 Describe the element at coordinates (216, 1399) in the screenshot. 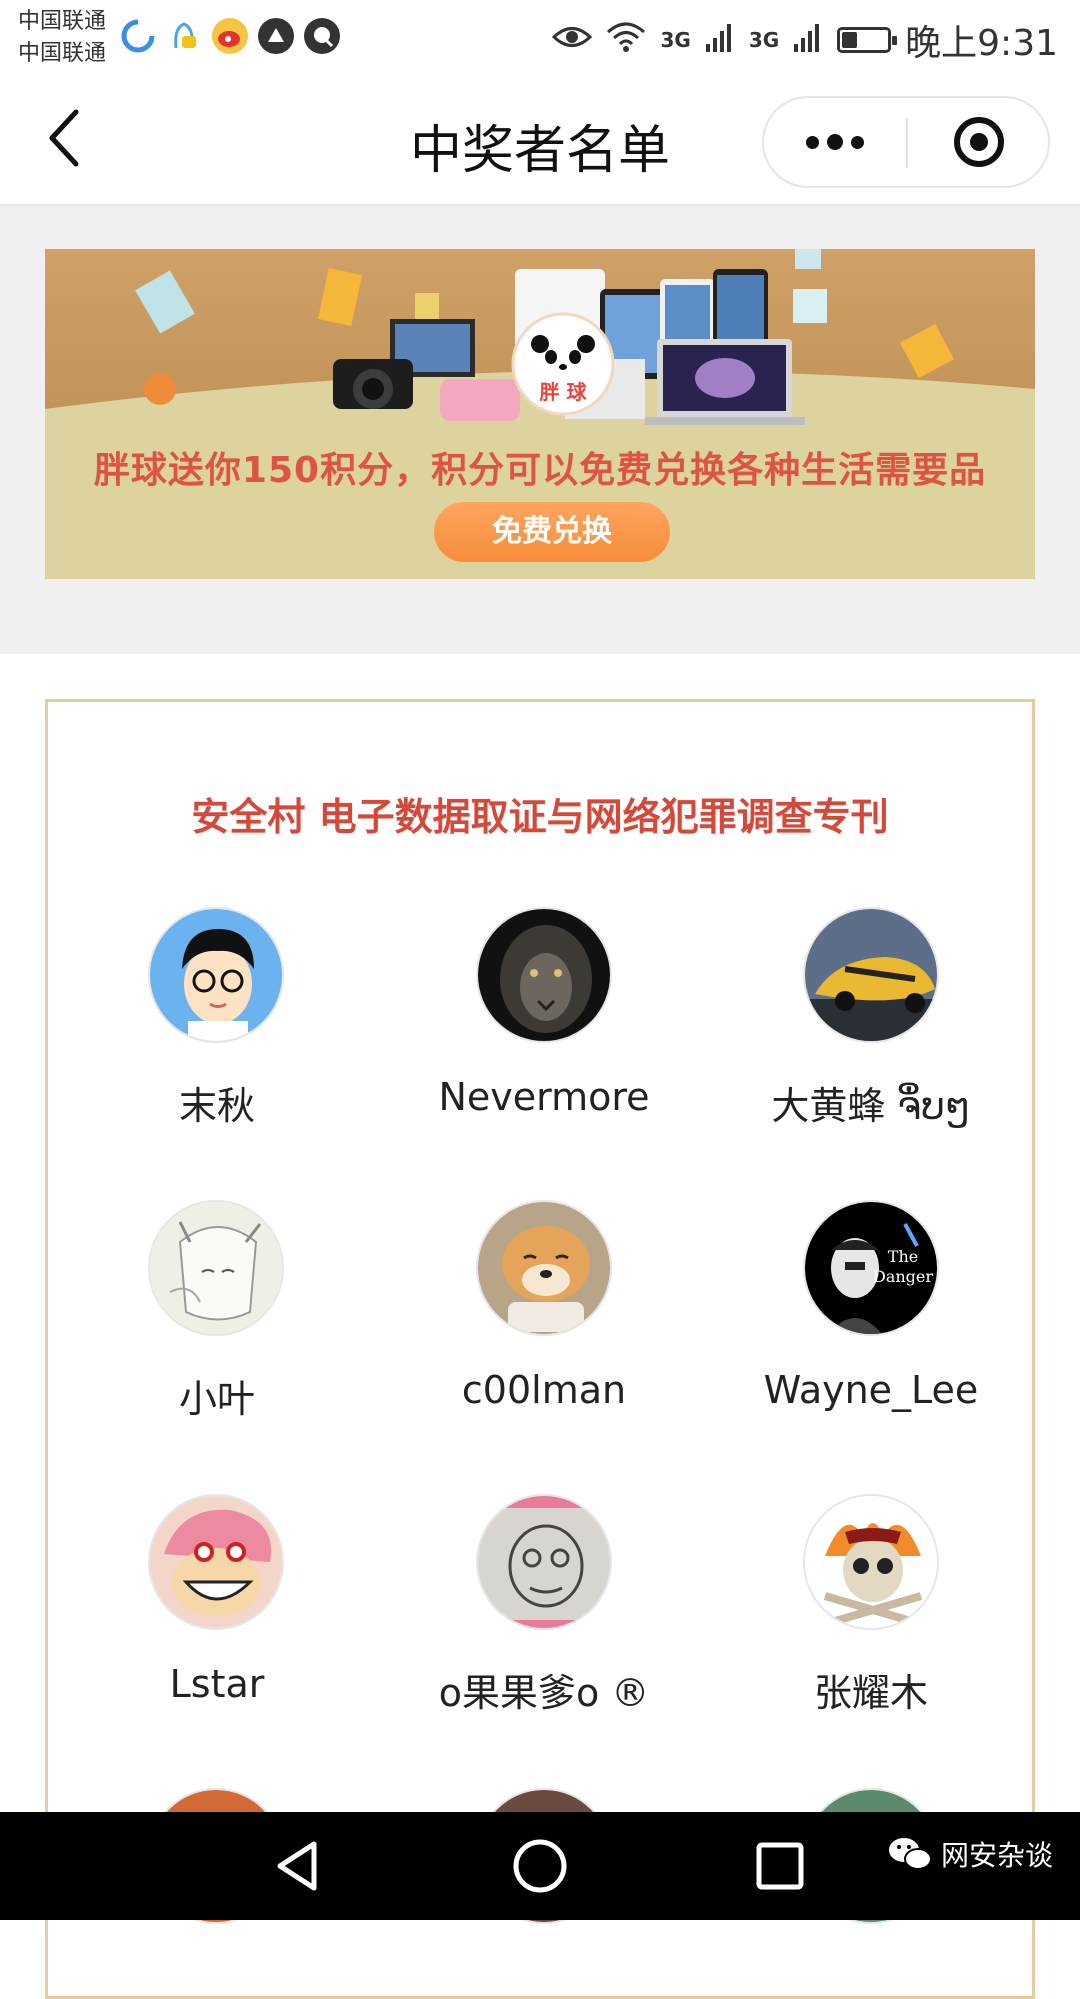

I see `winner-name: 小叶` at that location.